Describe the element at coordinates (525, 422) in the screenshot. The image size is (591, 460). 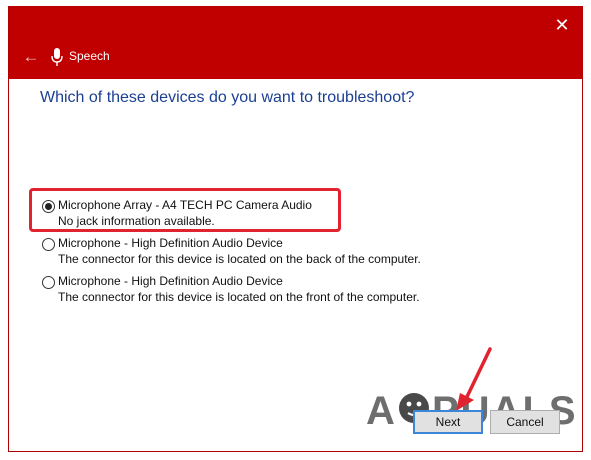
I see `cancel-button: Cancel` at that location.